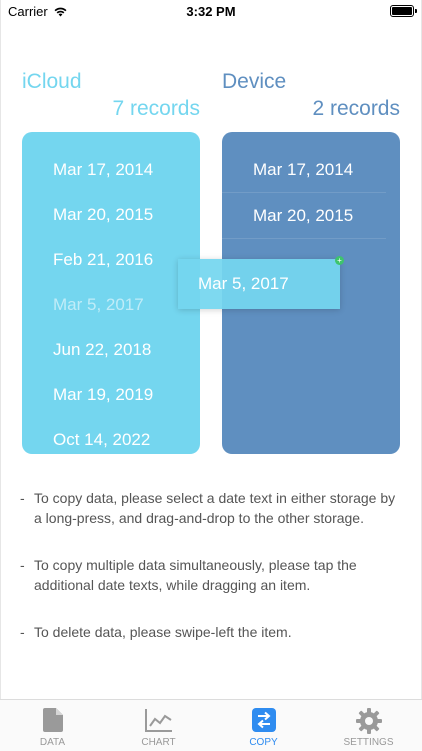 Image resolution: width=422 pixels, height=751 pixels. Describe the element at coordinates (111, 349) in the screenshot. I see `icloud-date-item: Jun 22, 2018` at that location.